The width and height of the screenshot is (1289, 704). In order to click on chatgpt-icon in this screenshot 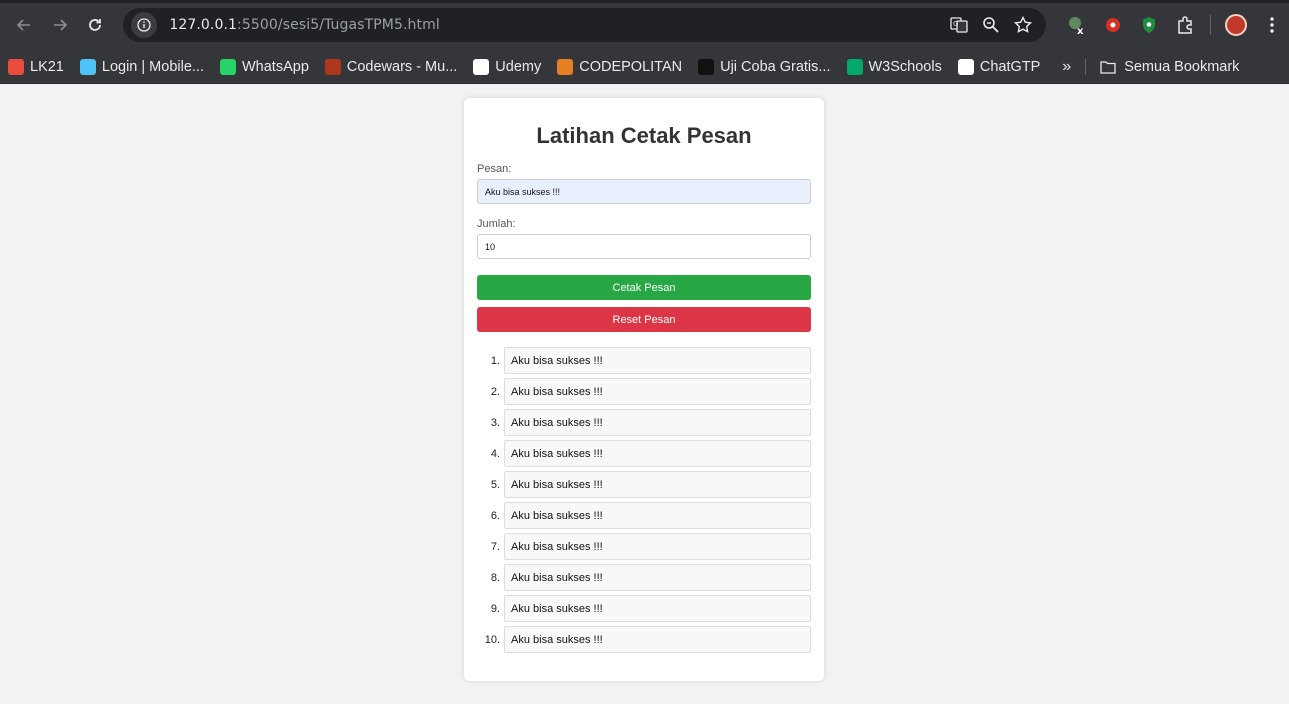, I will do `click(965, 66)`.